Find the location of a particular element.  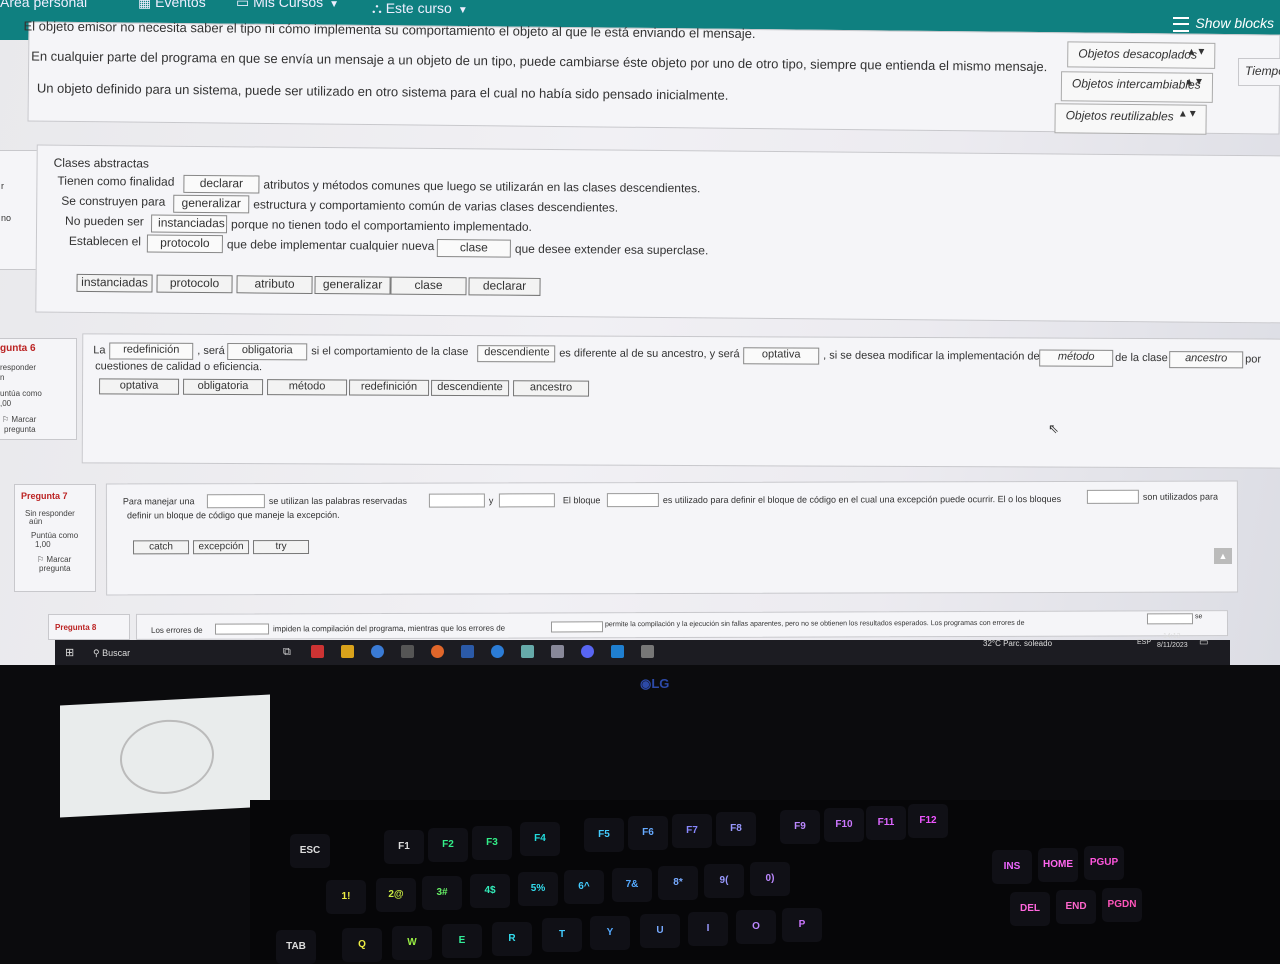

q6-chip-2: obligatoria is located at coordinates (223, 387).